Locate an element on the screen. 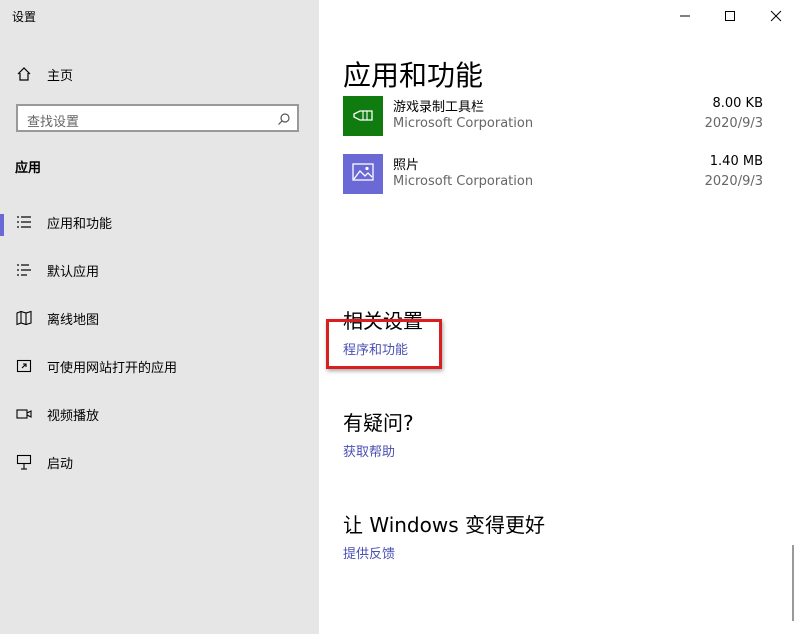 The width and height of the screenshot is (796, 634). sidebar-item-label: 视频播放 is located at coordinates (73, 416).